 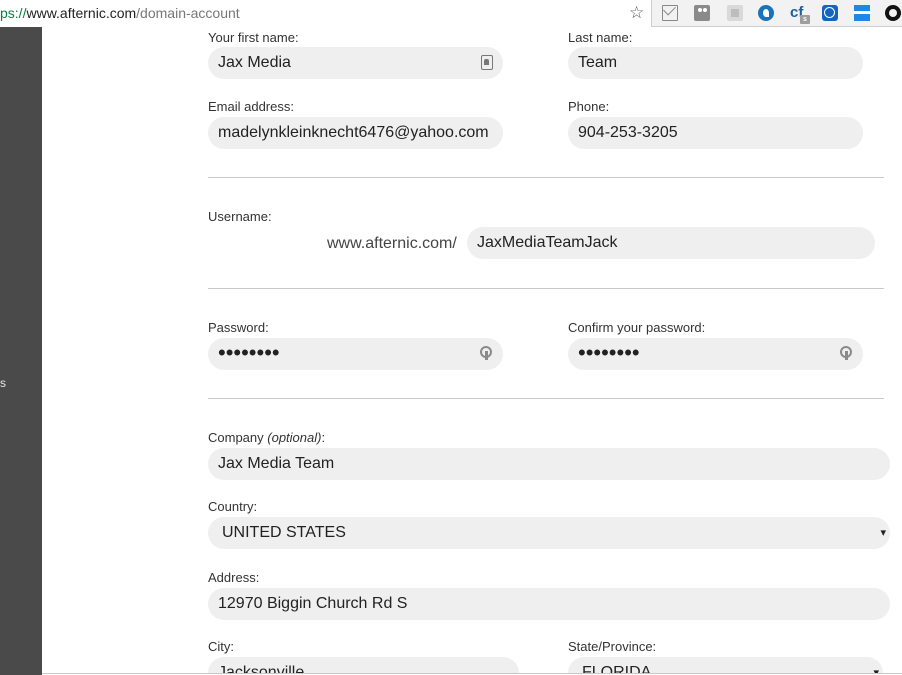 I want to click on confirm-password-field: ••••••••, so click(x=715, y=354).